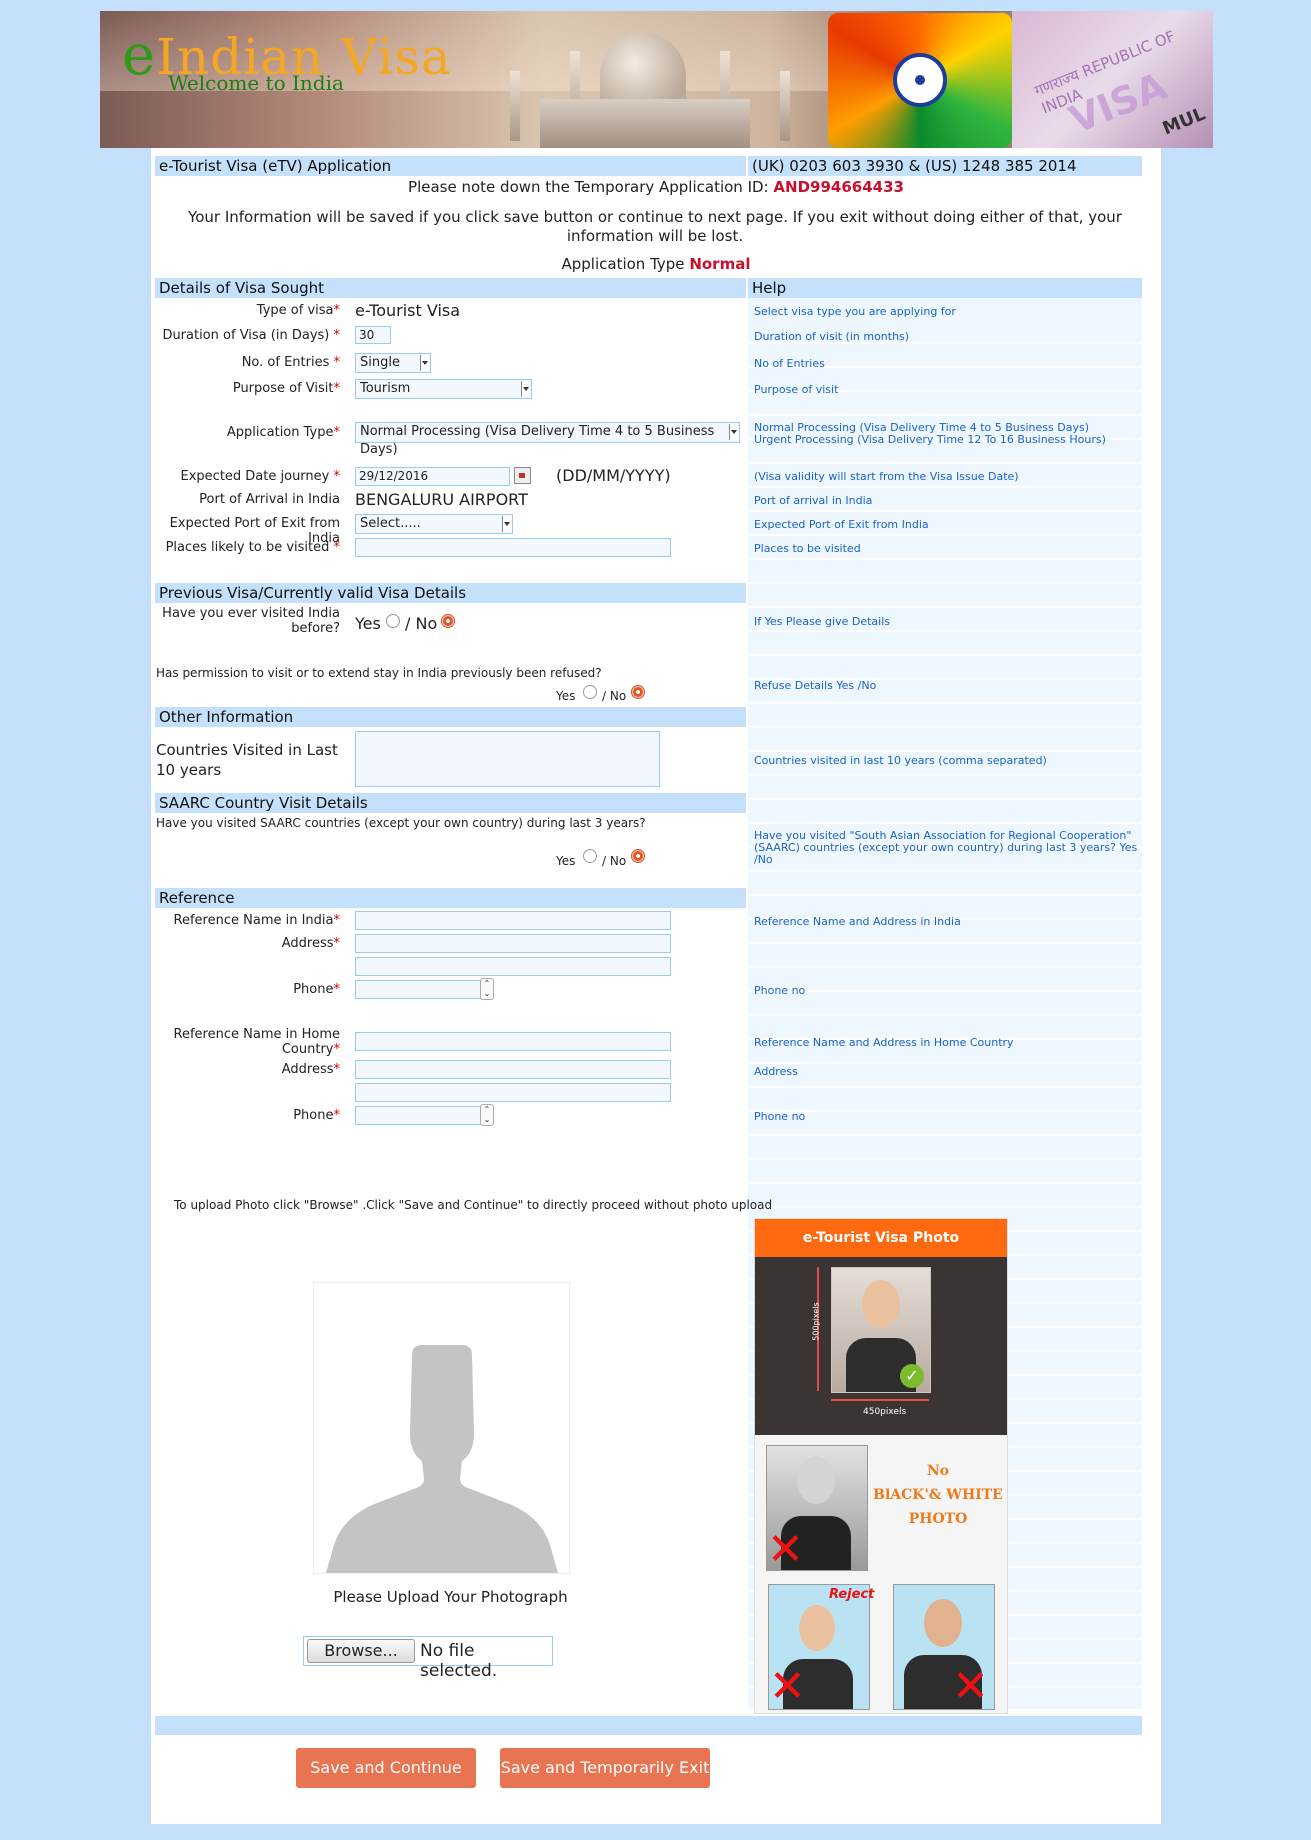 This screenshot has width=1311, height=1840. I want to click on no-file-label: No file selected., so click(459, 1661).